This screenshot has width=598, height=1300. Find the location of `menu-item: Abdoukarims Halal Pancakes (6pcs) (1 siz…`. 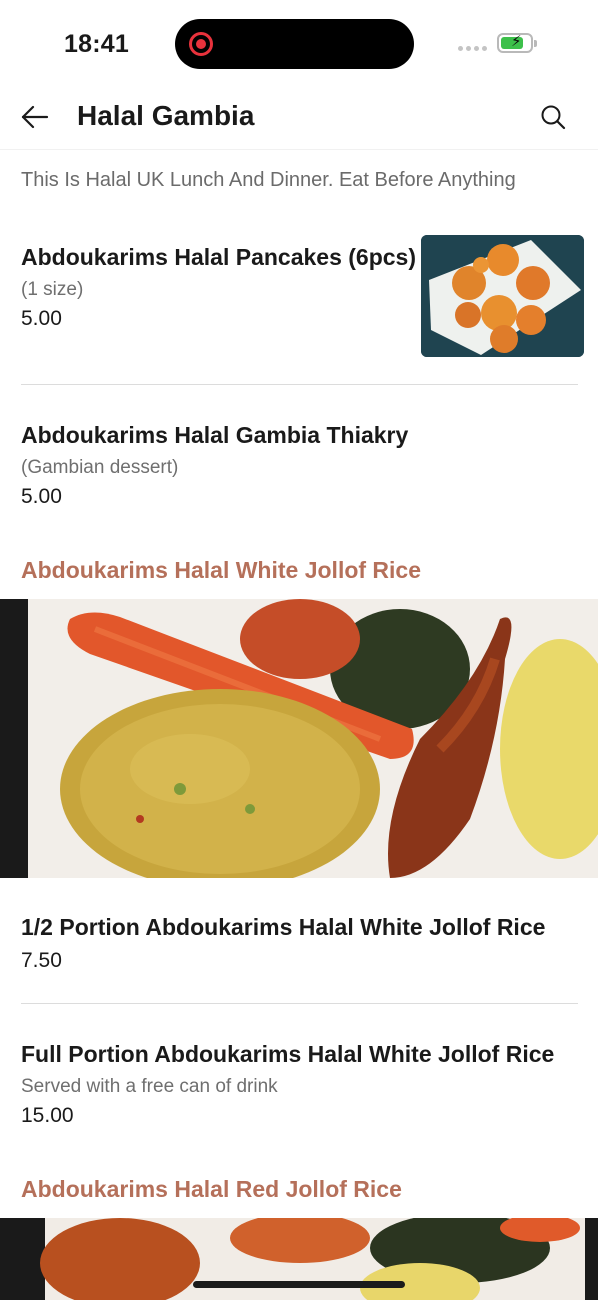

menu-item: Abdoukarims Halal Pancakes (6pcs) (1 siz… is located at coordinates (218, 287).